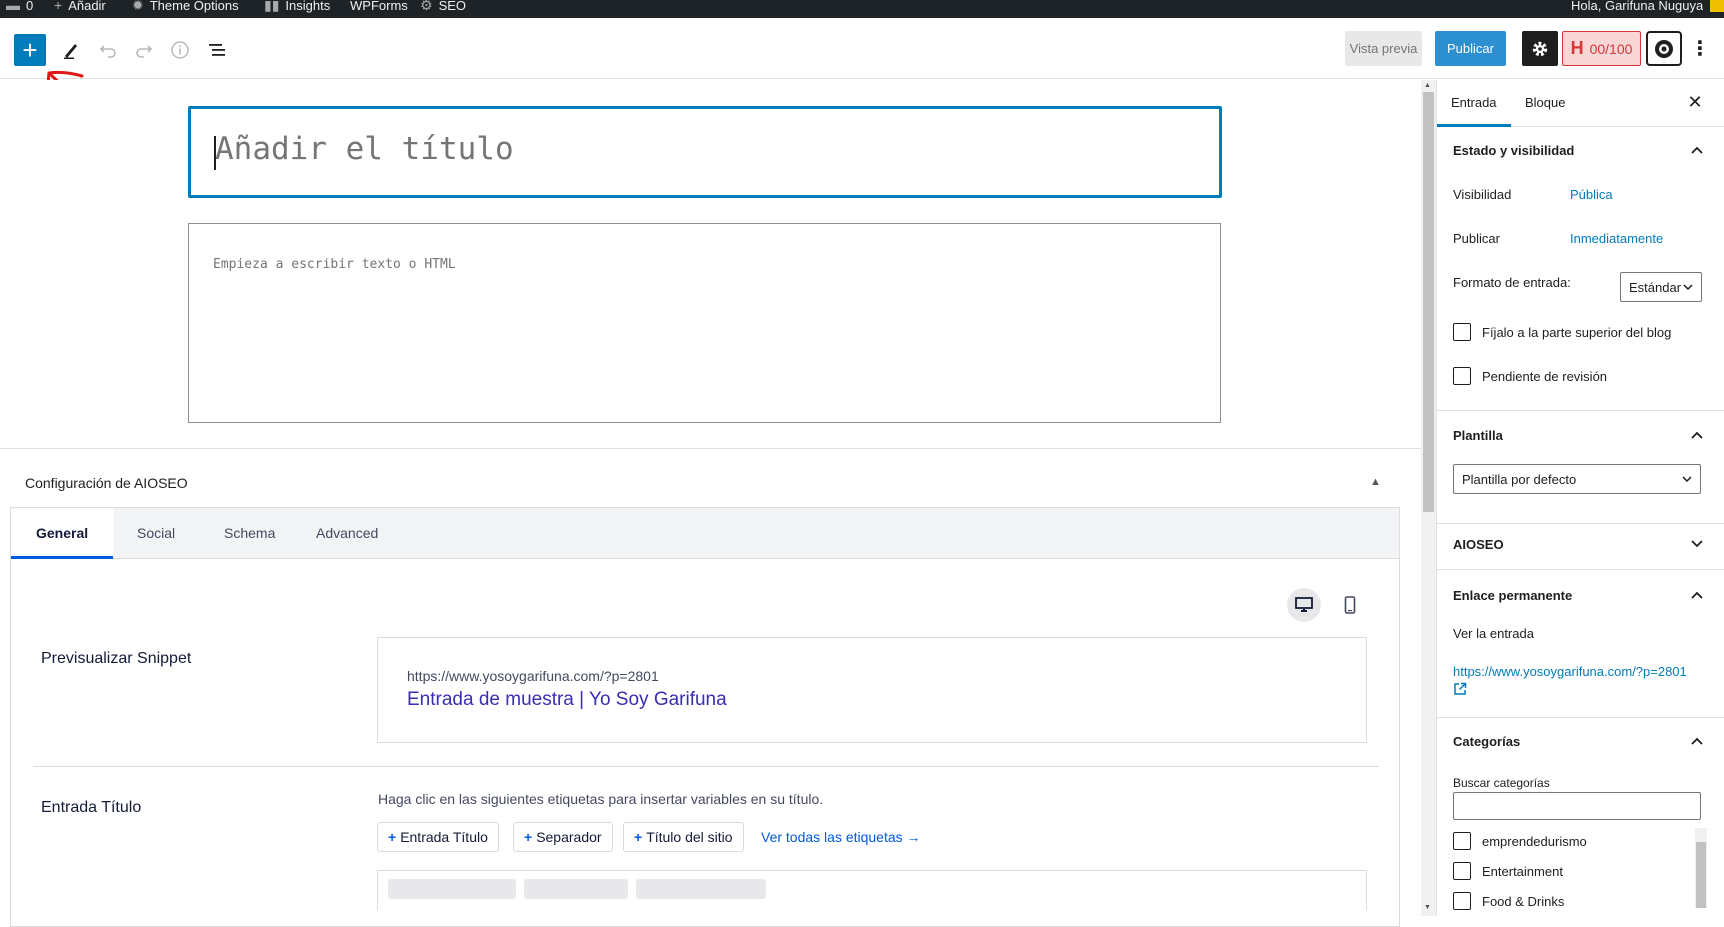 This screenshot has width=1724, height=927. What do you see at coordinates (1493, 633) in the screenshot?
I see `view-post-label: Ver la entrada` at bounding box center [1493, 633].